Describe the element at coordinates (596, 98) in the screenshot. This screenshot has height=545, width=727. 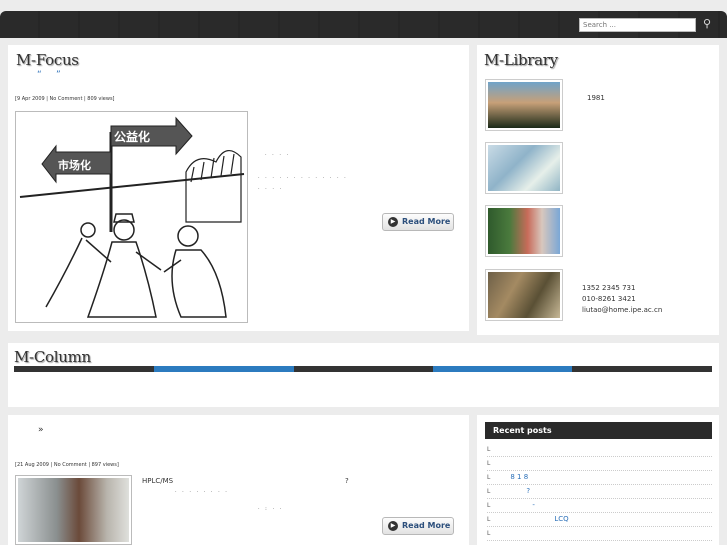
I see `library-entry-year: 1981` at that location.